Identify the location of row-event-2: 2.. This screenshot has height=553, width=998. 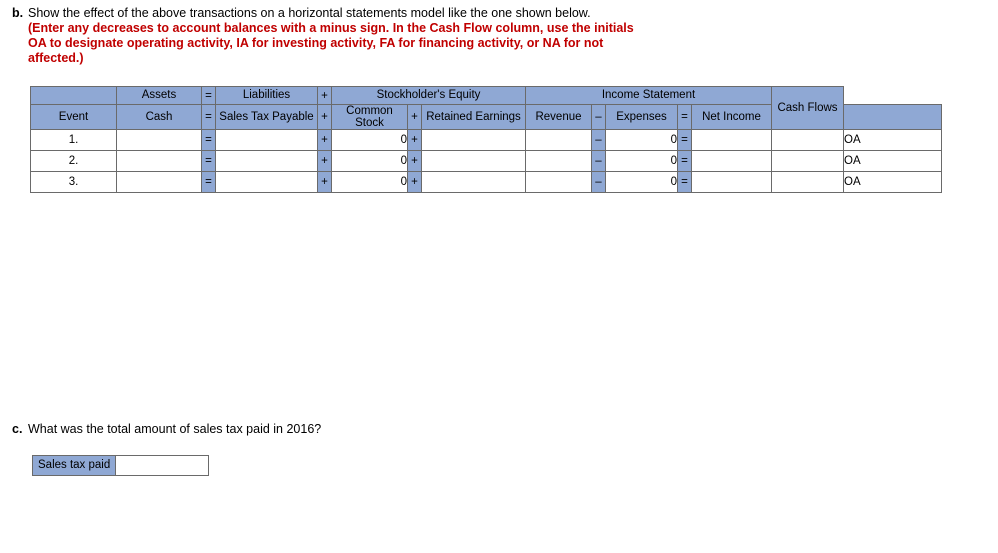
(73, 161).